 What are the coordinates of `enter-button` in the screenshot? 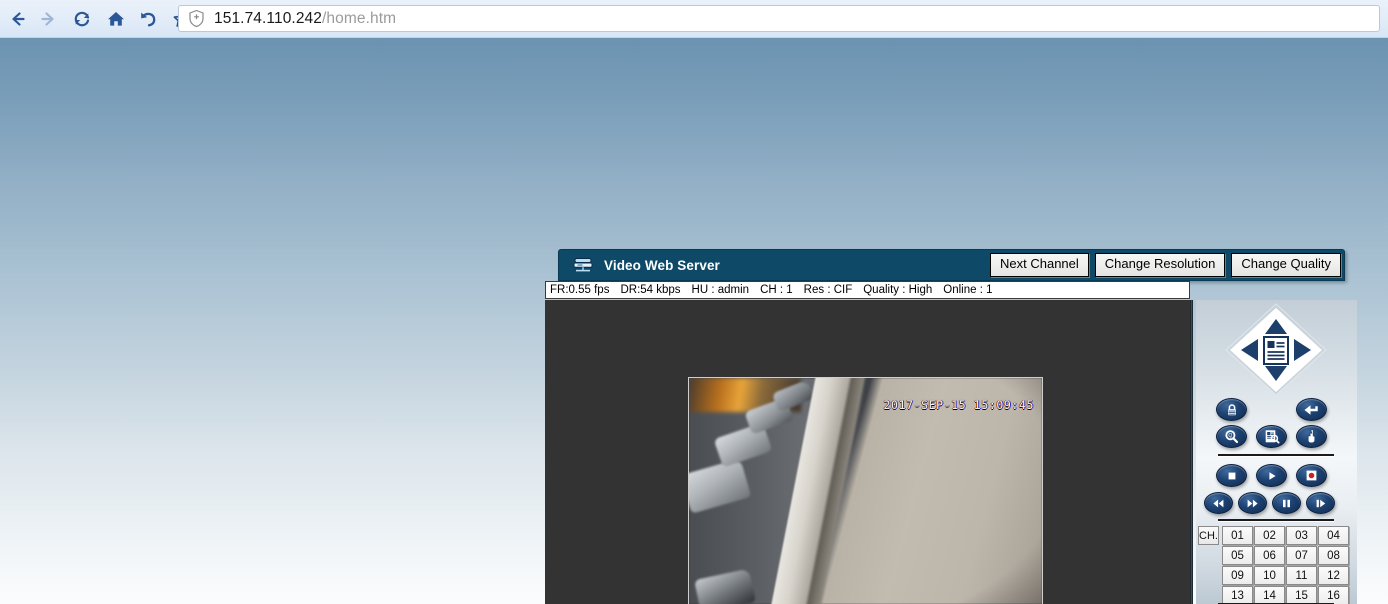 It's located at (1311, 409).